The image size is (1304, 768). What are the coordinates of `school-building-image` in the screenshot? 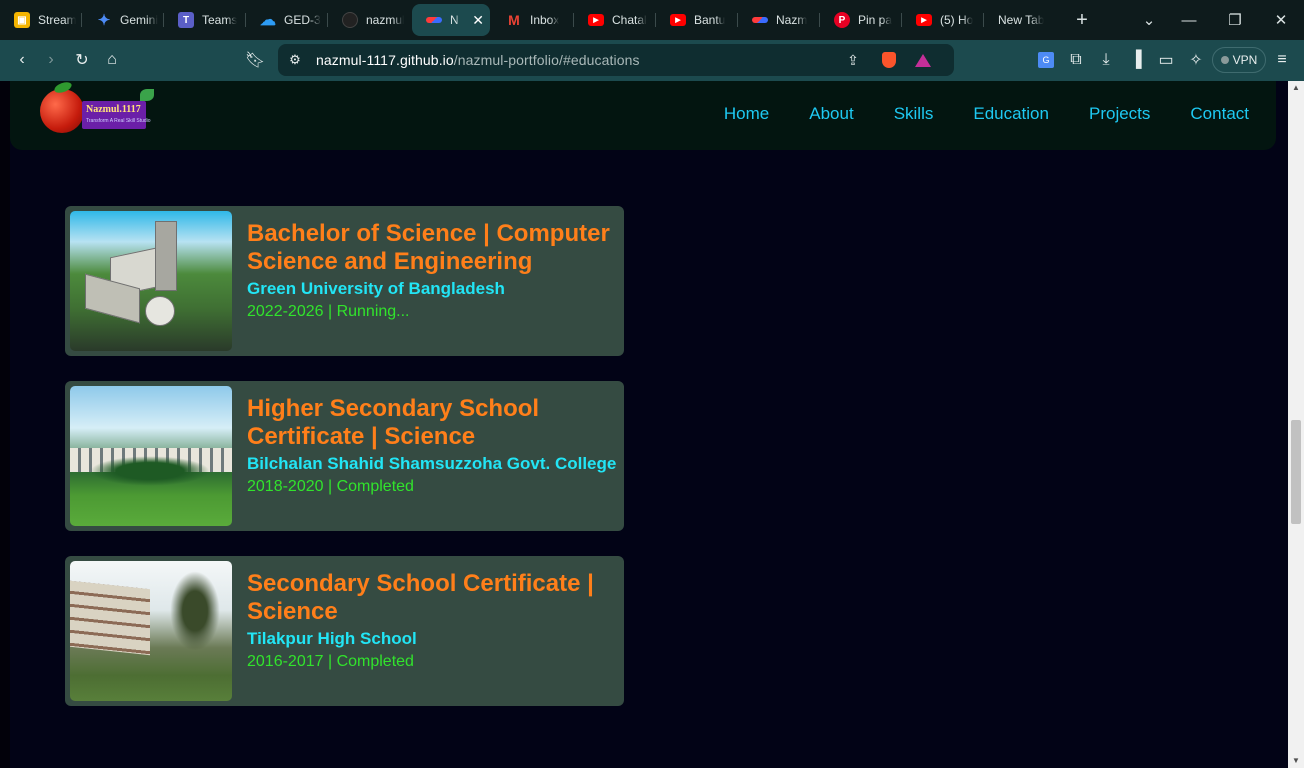 It's located at (151, 631).